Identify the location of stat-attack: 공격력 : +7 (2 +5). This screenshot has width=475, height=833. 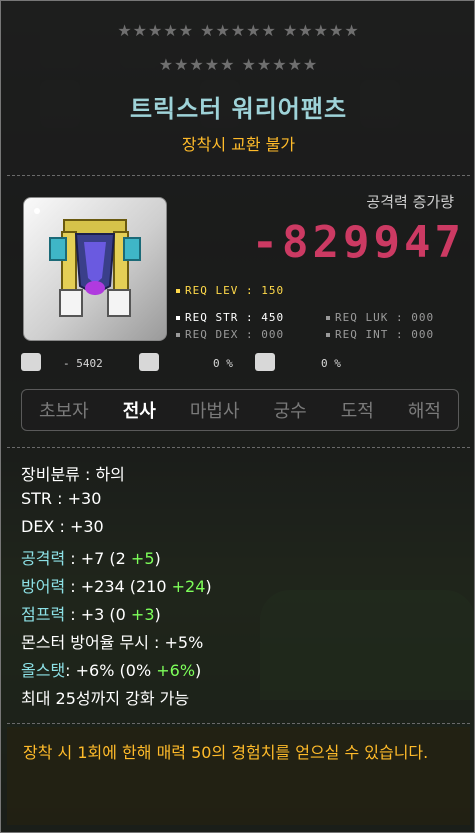
(91, 557).